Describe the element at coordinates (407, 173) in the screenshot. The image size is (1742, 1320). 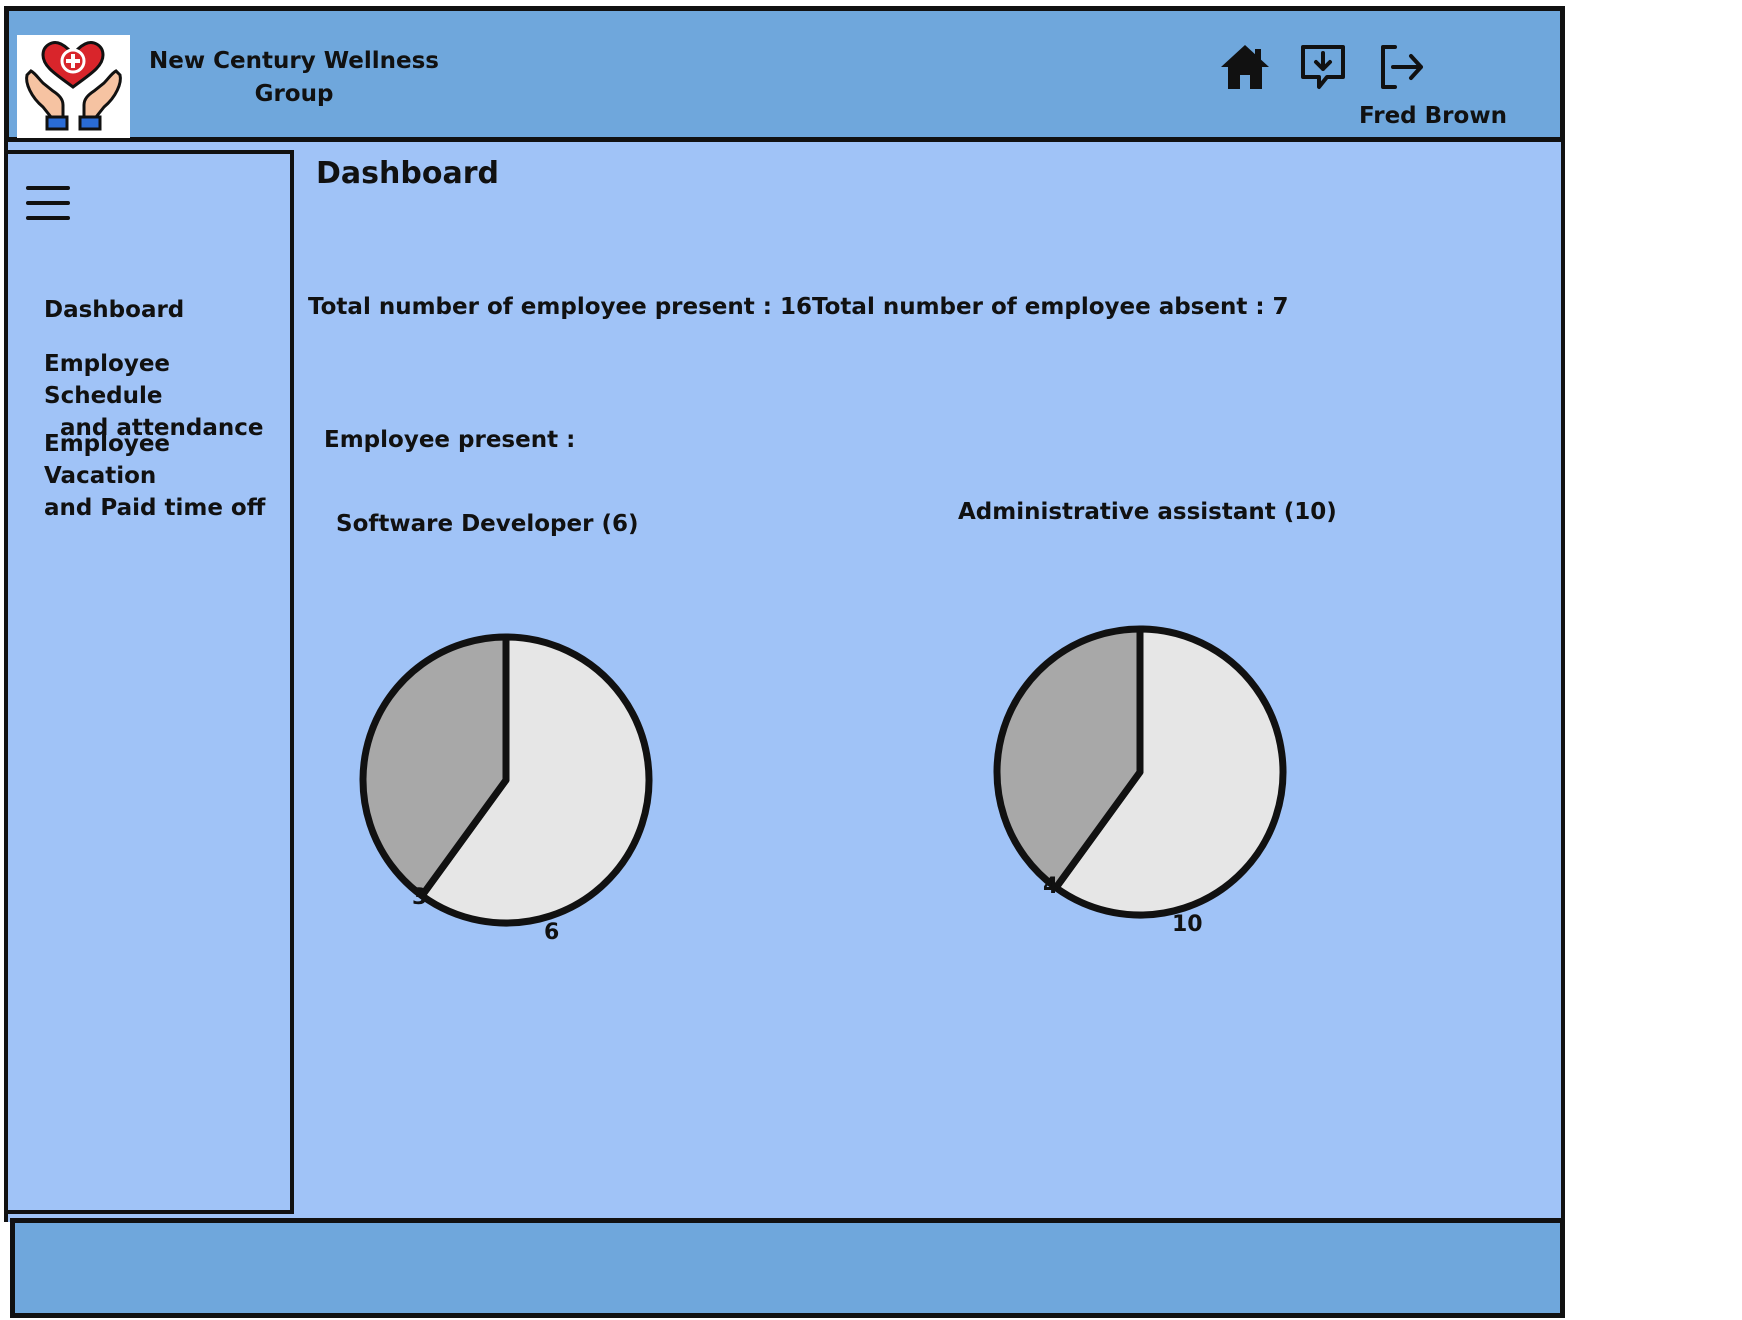
I see `page-title: Dashboard` at that location.